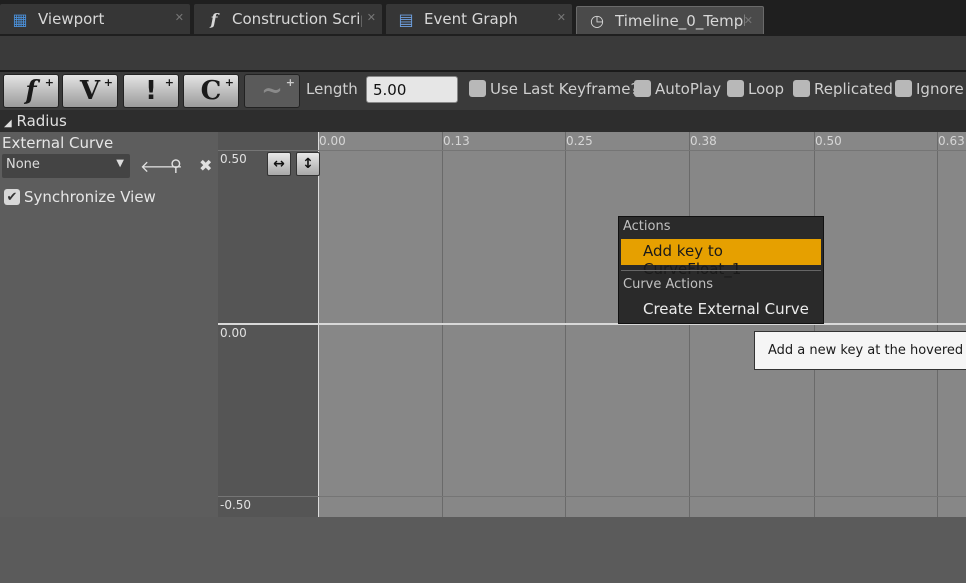 The width and height of the screenshot is (966, 583). Describe the element at coordinates (406, 19) in the screenshot. I see `event-graph-icon: ▤` at that location.